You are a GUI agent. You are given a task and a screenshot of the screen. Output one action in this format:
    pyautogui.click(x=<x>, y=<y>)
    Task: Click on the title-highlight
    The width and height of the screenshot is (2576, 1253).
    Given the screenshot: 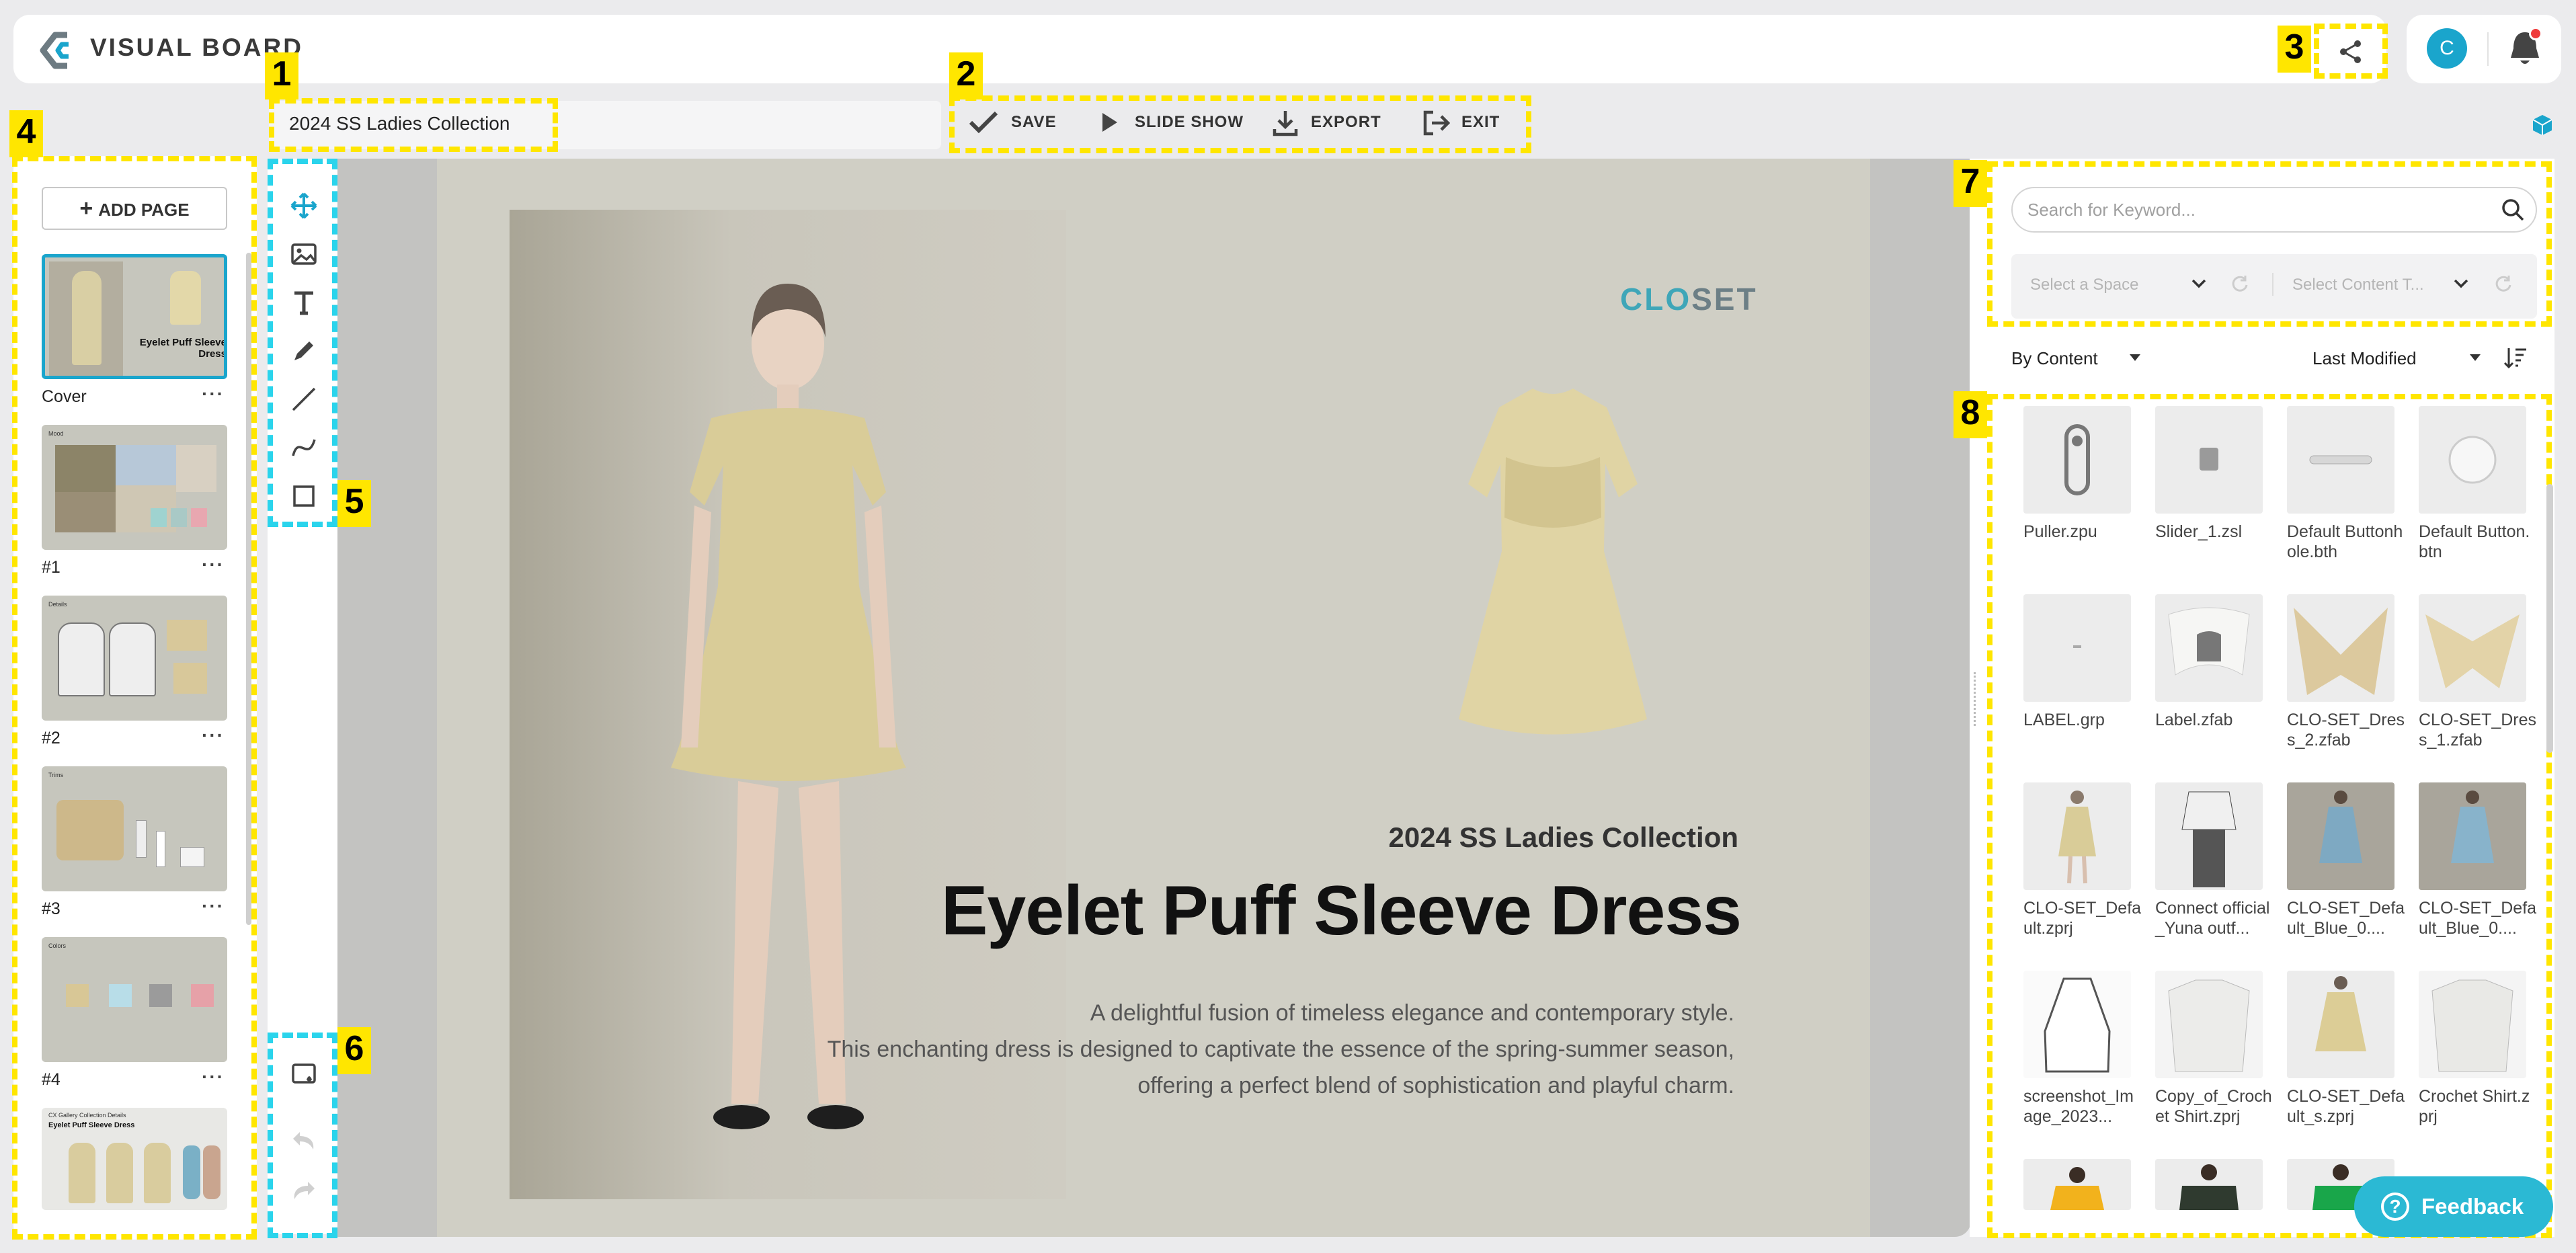 What is the action you would take?
    pyautogui.click(x=413, y=125)
    